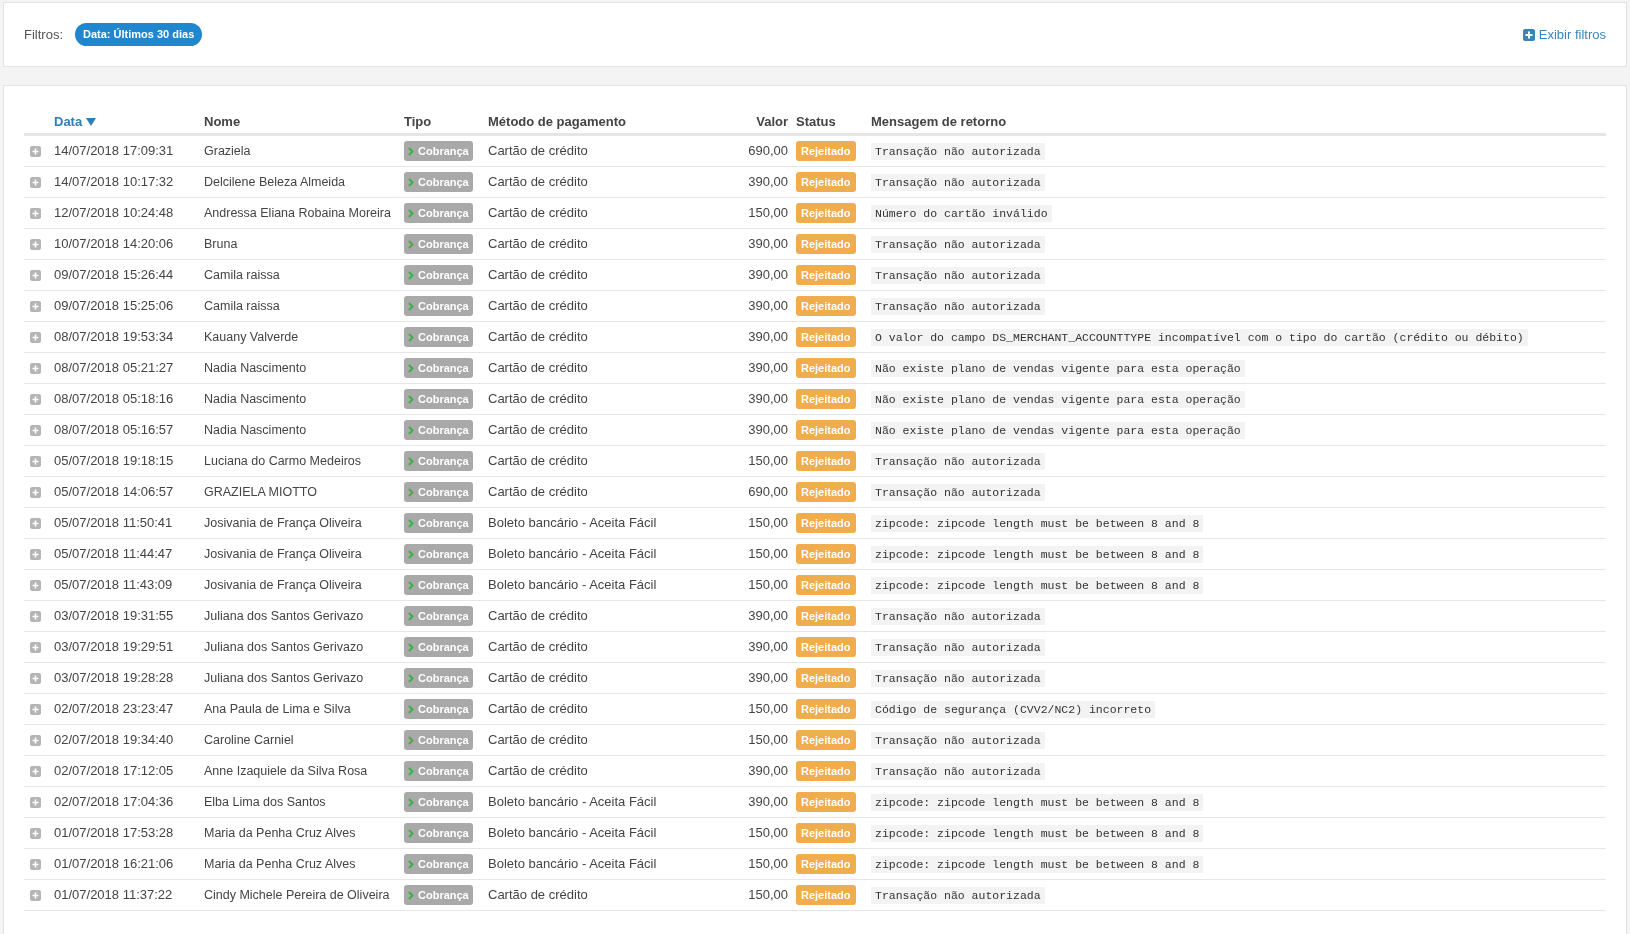 This screenshot has height=934, width=1630. Describe the element at coordinates (557, 121) in the screenshot. I see `column-header: Método de pagamento` at that location.